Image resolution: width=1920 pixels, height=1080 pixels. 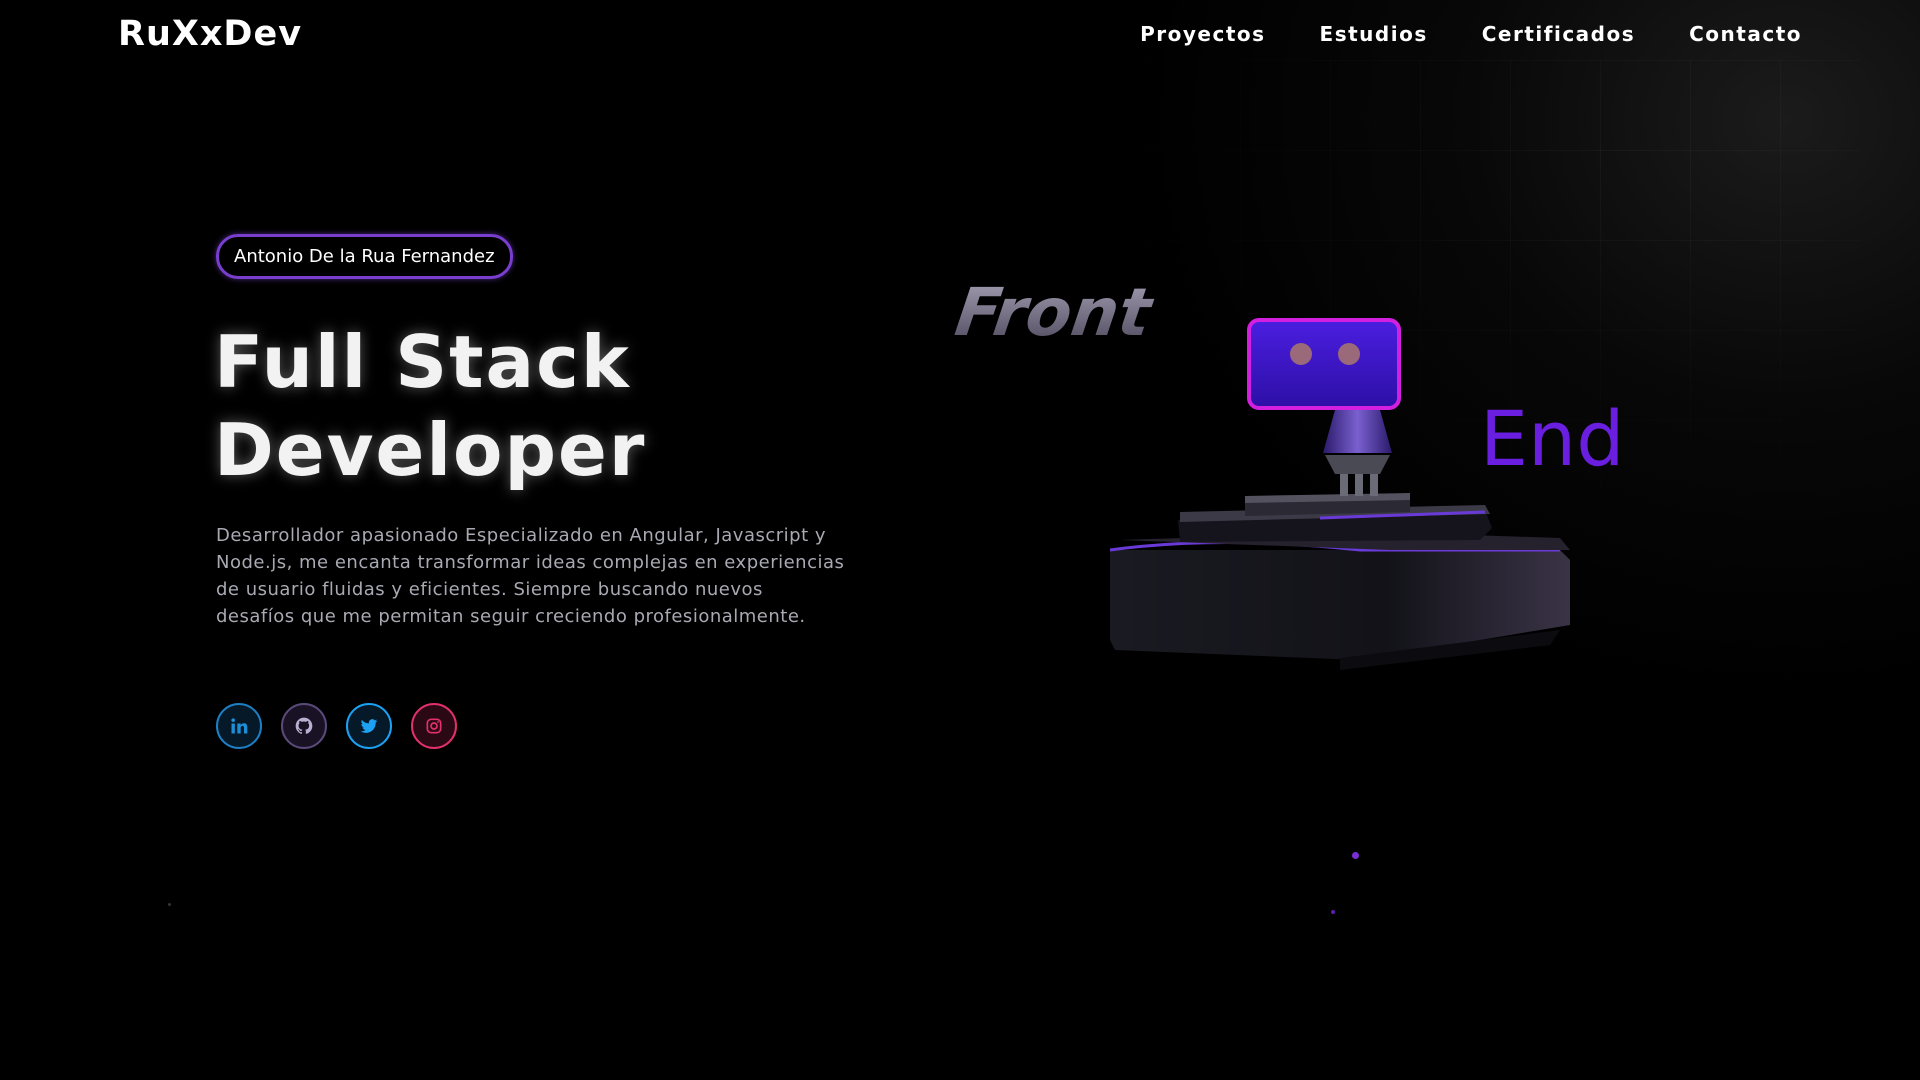 What do you see at coordinates (1558, 34) in the screenshot?
I see `nav-link-certificados: Certificados` at bounding box center [1558, 34].